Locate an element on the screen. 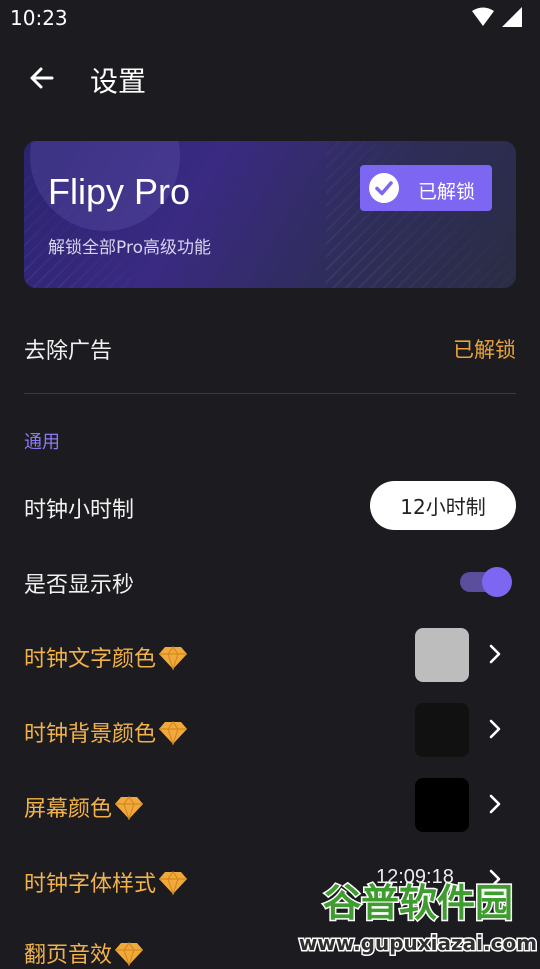  hour-format-value: 12小时制 is located at coordinates (443, 507).